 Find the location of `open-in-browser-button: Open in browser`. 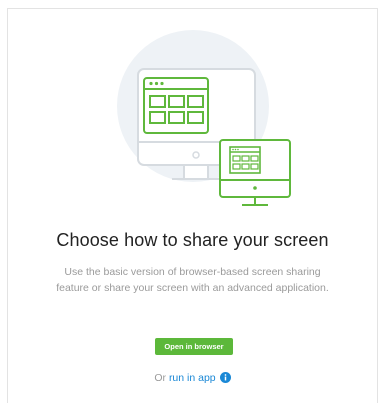

open-in-browser-button: Open in browser is located at coordinates (194, 346).